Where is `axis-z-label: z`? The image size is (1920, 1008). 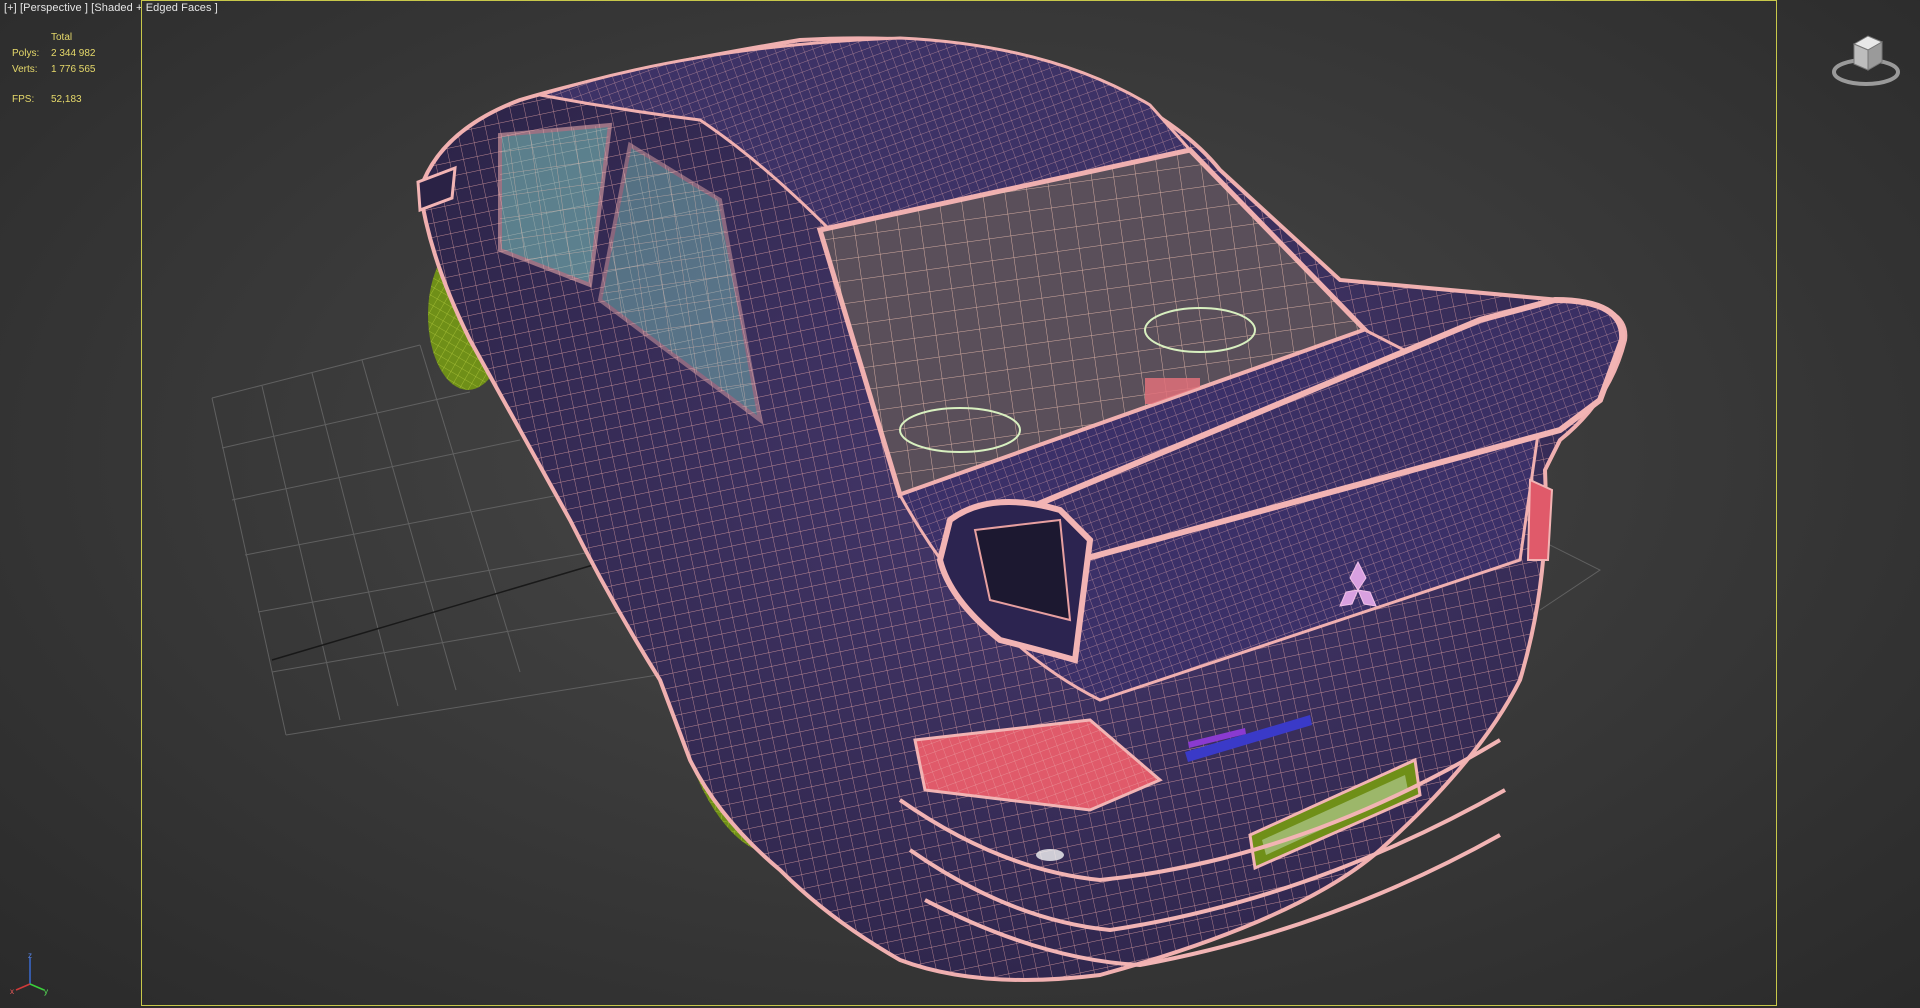
axis-z-label: z is located at coordinates (30, 955).